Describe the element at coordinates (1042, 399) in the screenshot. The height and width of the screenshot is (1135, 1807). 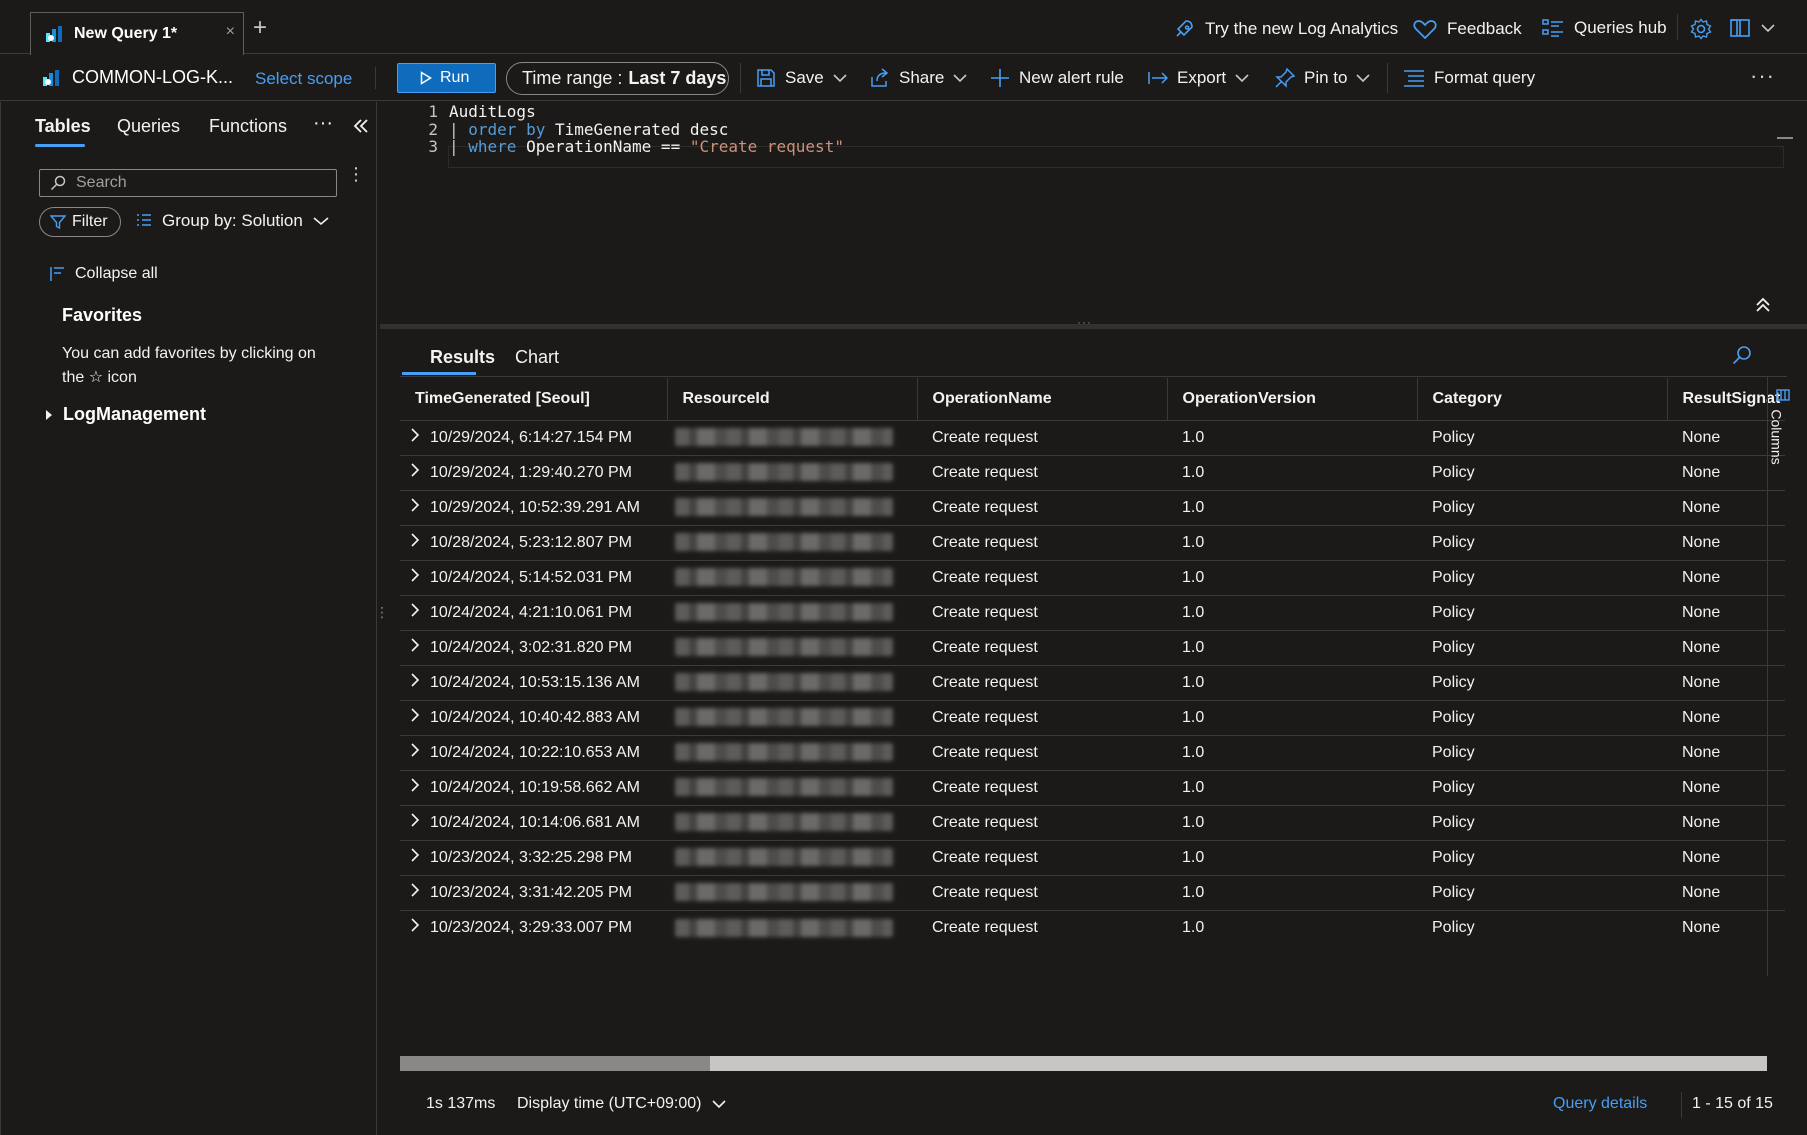
I see `column-header-operationname: OperationName` at that location.